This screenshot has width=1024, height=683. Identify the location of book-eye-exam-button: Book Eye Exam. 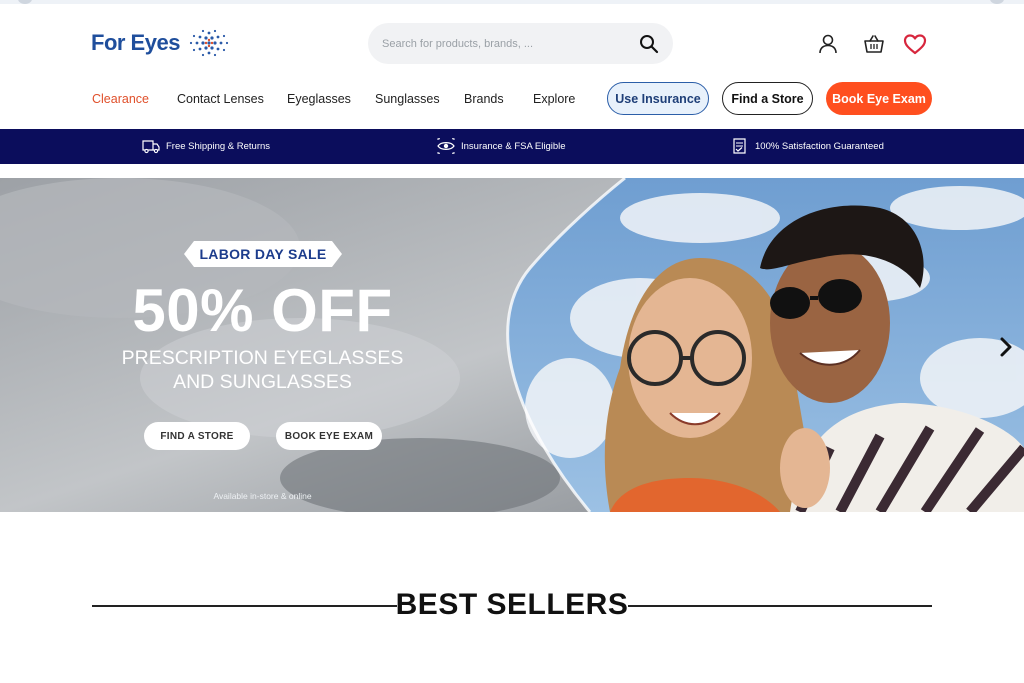
(879, 98).